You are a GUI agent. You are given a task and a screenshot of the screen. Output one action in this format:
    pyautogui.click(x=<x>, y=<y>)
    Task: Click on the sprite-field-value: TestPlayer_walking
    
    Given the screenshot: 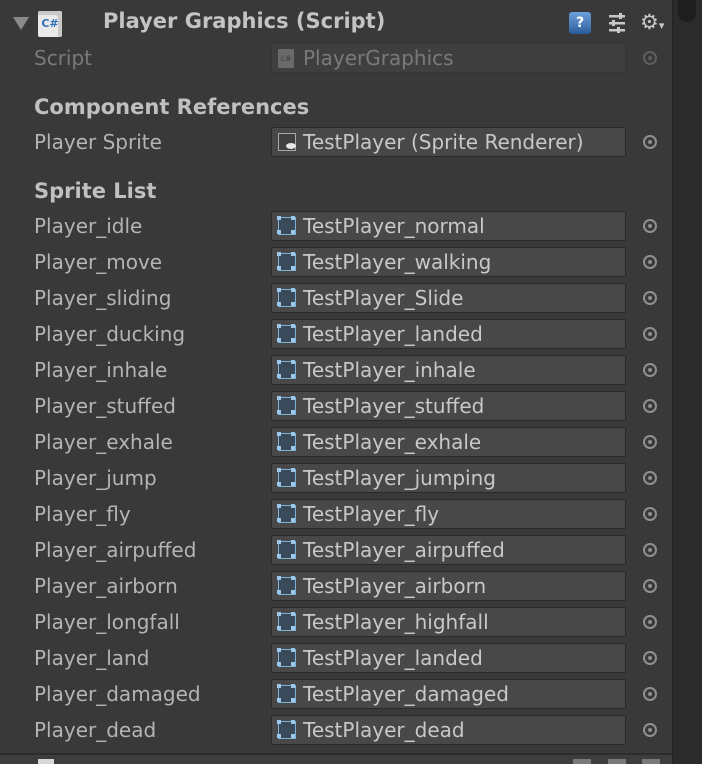 What is the action you would take?
    pyautogui.click(x=397, y=262)
    